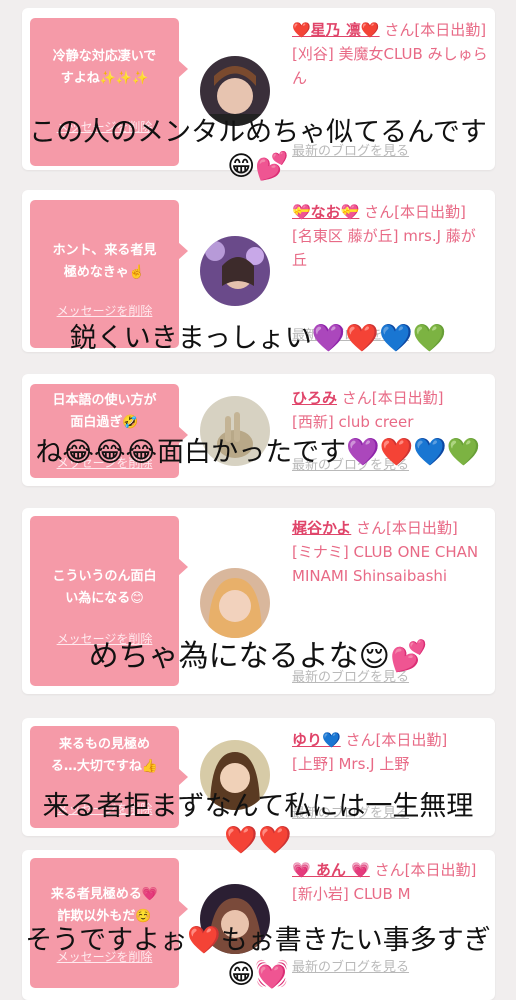  Describe the element at coordinates (104, 67) in the screenshot. I see `message-text: 冷静な対応凄いで すよね✨✨✨` at that location.